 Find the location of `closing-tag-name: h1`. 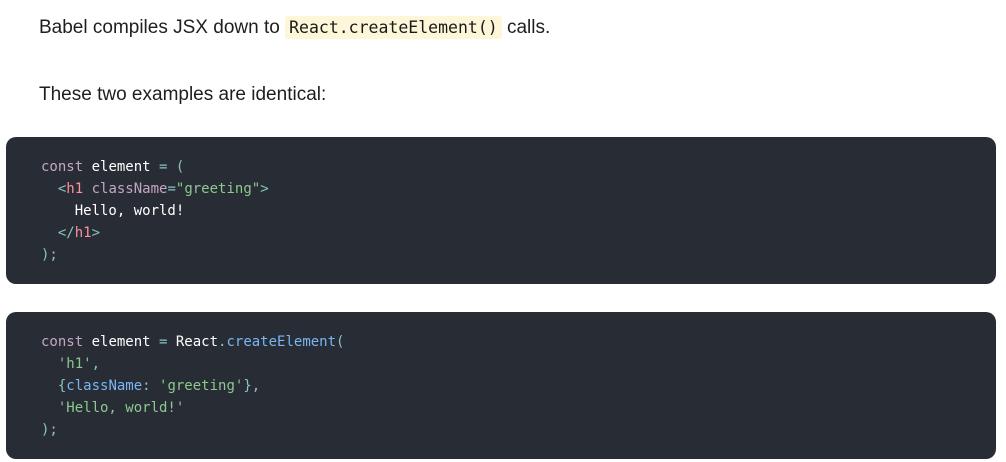

closing-tag-name: h1 is located at coordinates (83, 233).